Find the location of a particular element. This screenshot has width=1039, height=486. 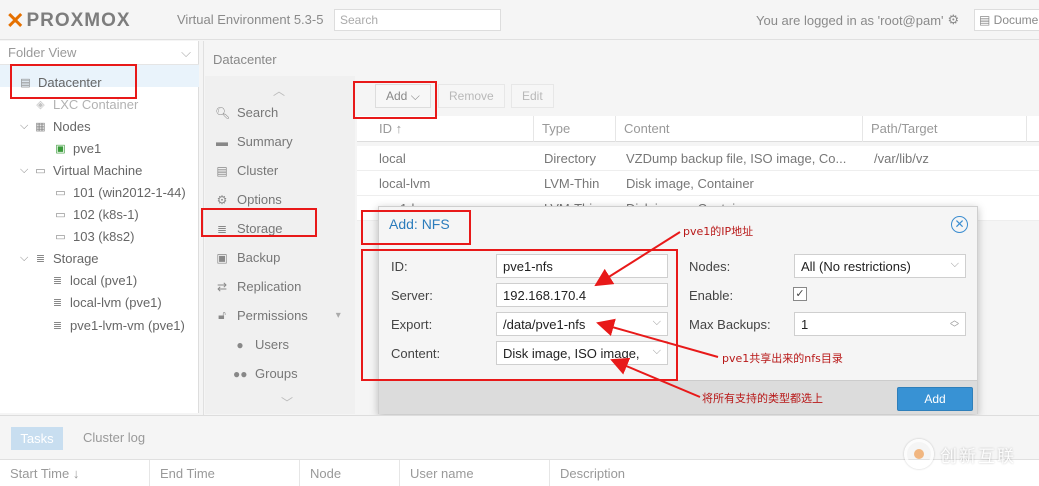

arrow-content is located at coordinates (655, 377).